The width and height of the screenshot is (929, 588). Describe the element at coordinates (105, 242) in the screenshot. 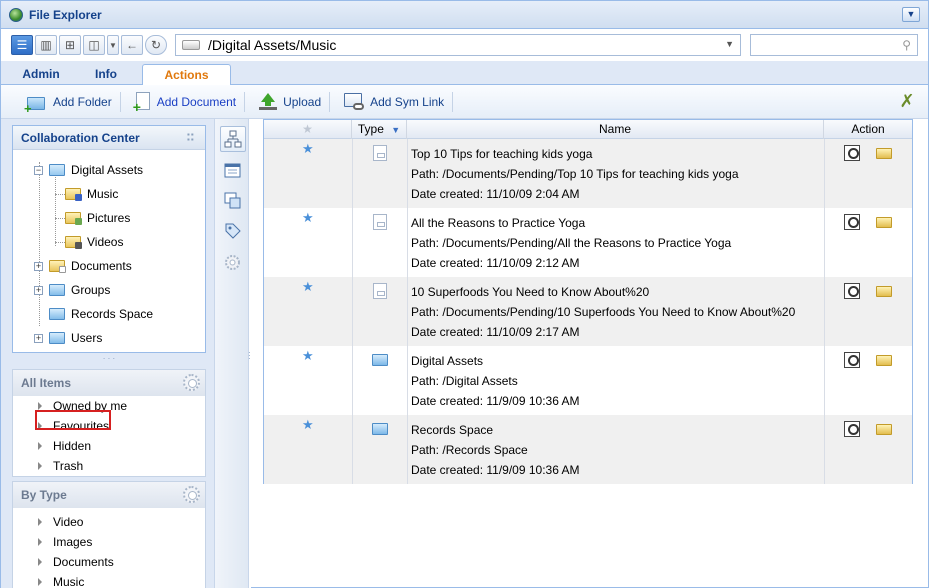

I see `tree-item-label: Videos` at that location.